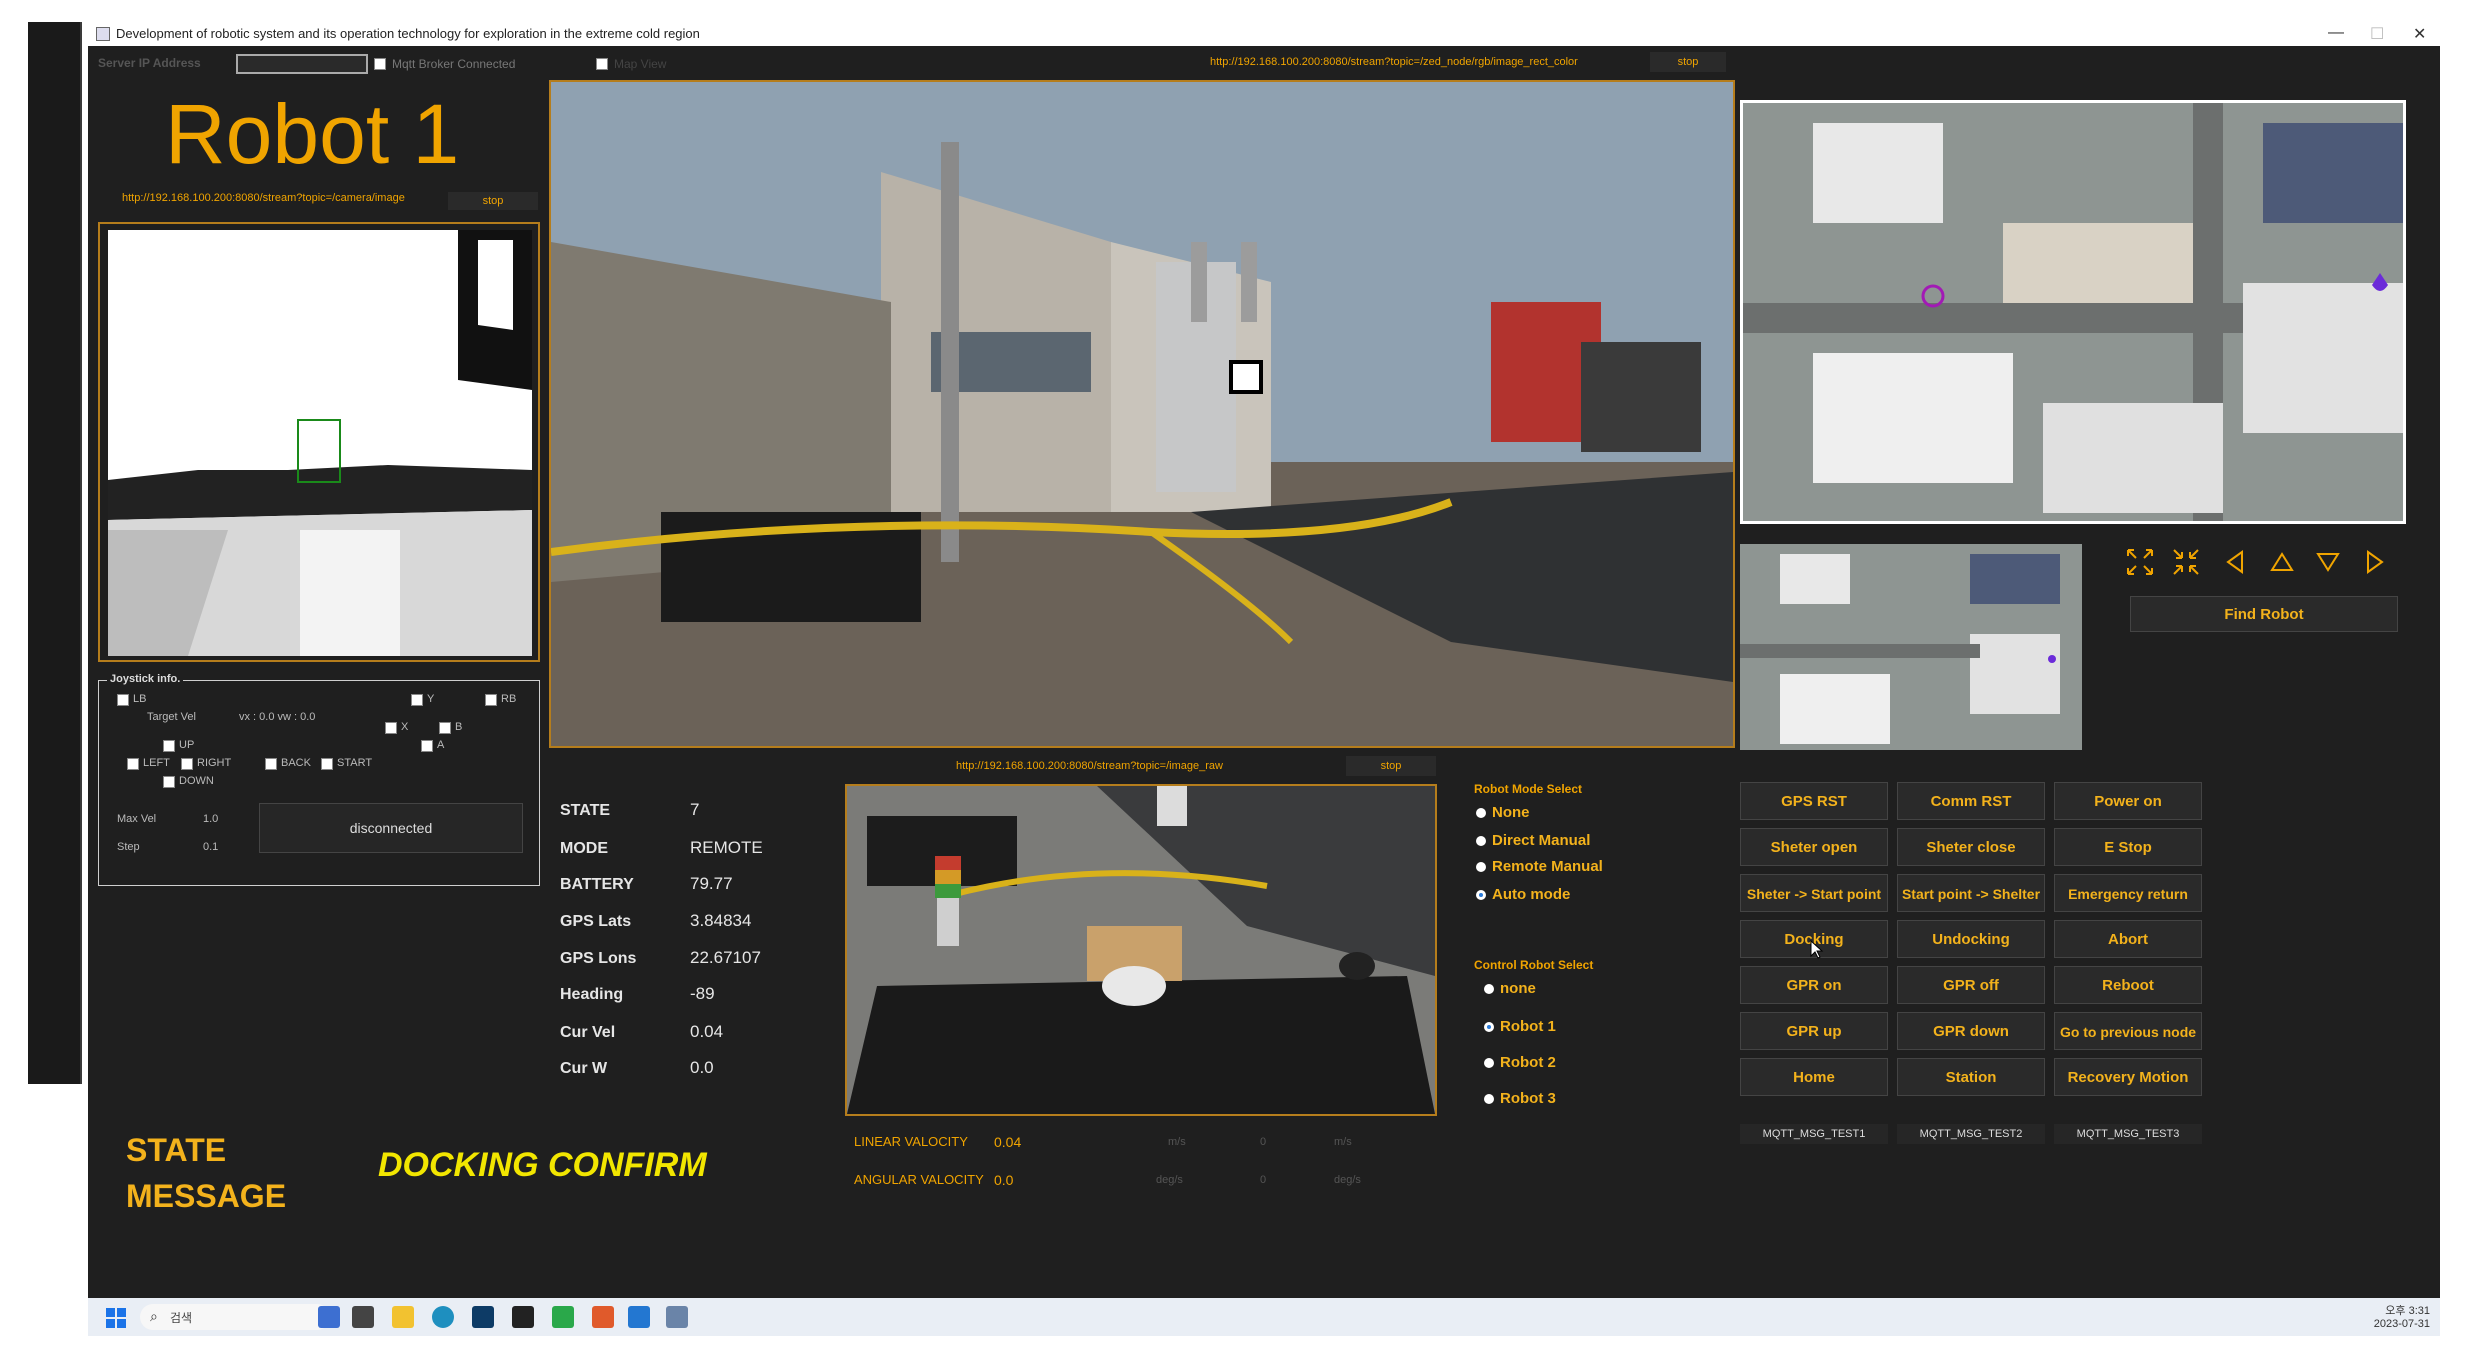 The height and width of the screenshot is (1370, 2468). Describe the element at coordinates (1814, 1031) in the screenshot. I see `gpr-up-button: GPR up` at that location.